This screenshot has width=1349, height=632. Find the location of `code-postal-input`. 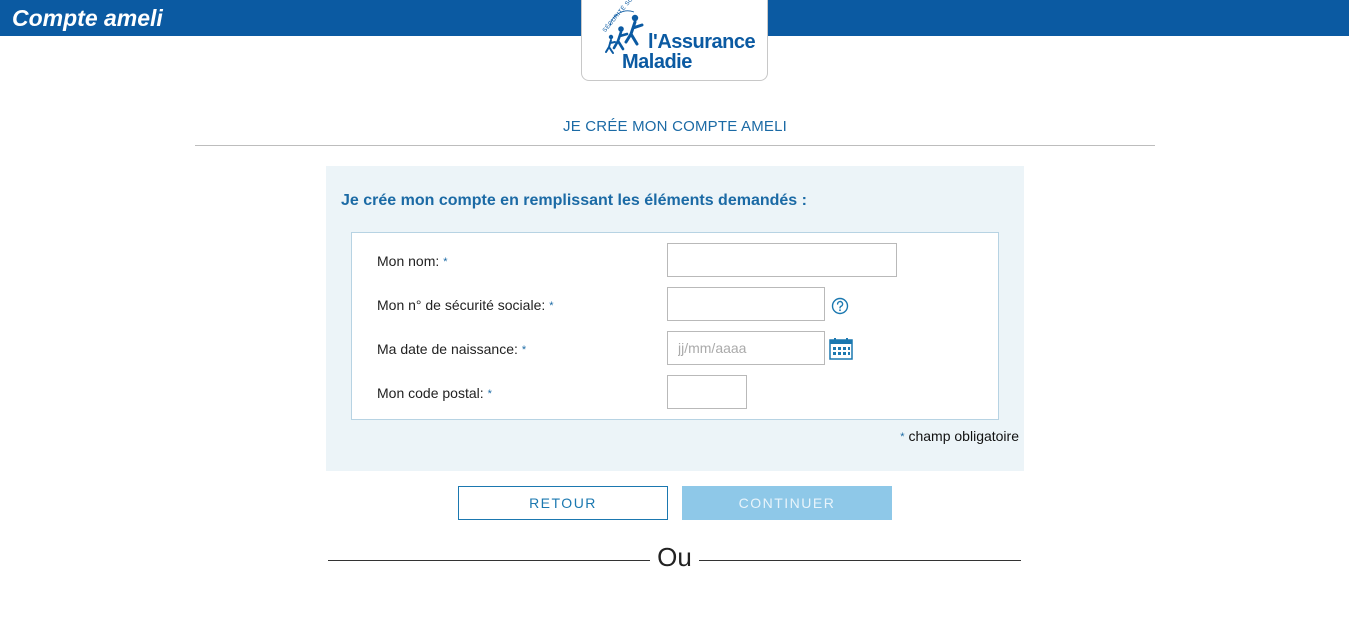

code-postal-input is located at coordinates (707, 392).